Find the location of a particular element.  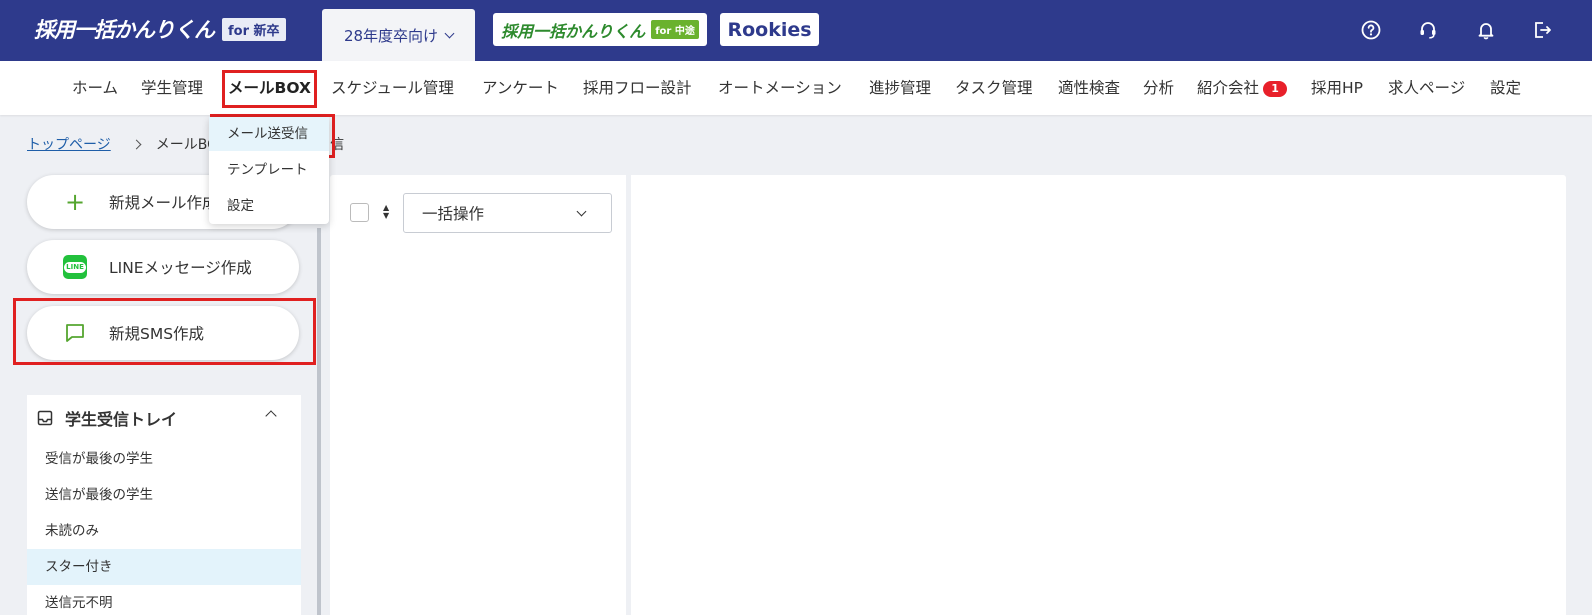

message-list-panel: ▲ ▼ 一括操作 is located at coordinates (478, 395).